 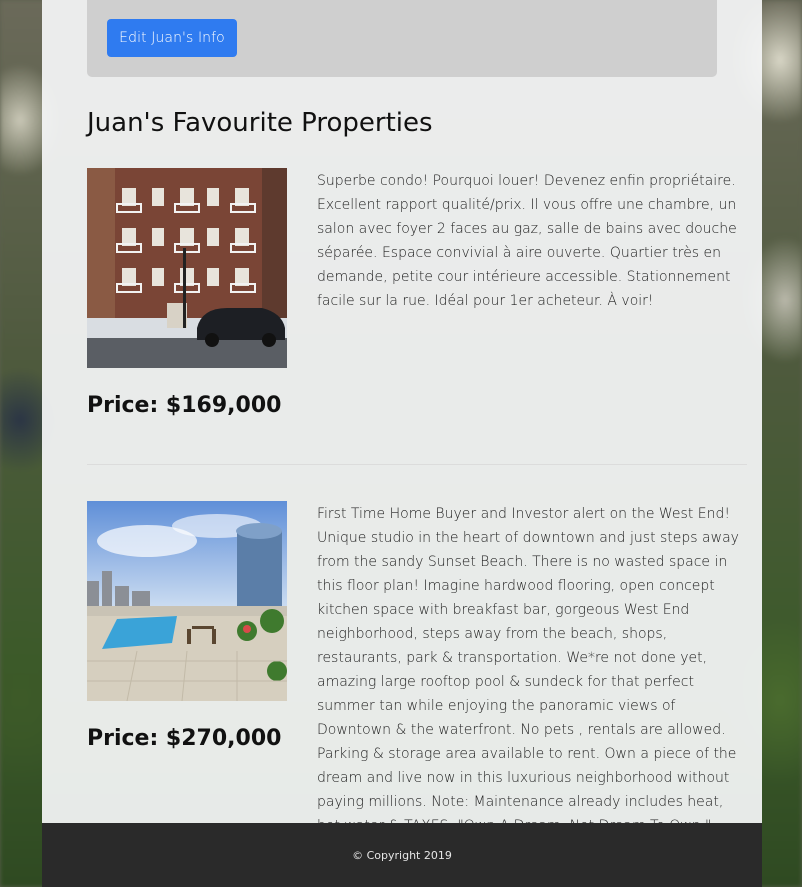 What do you see at coordinates (260, 123) in the screenshot?
I see `favourites-title: Juan's Favourite Properties` at bounding box center [260, 123].